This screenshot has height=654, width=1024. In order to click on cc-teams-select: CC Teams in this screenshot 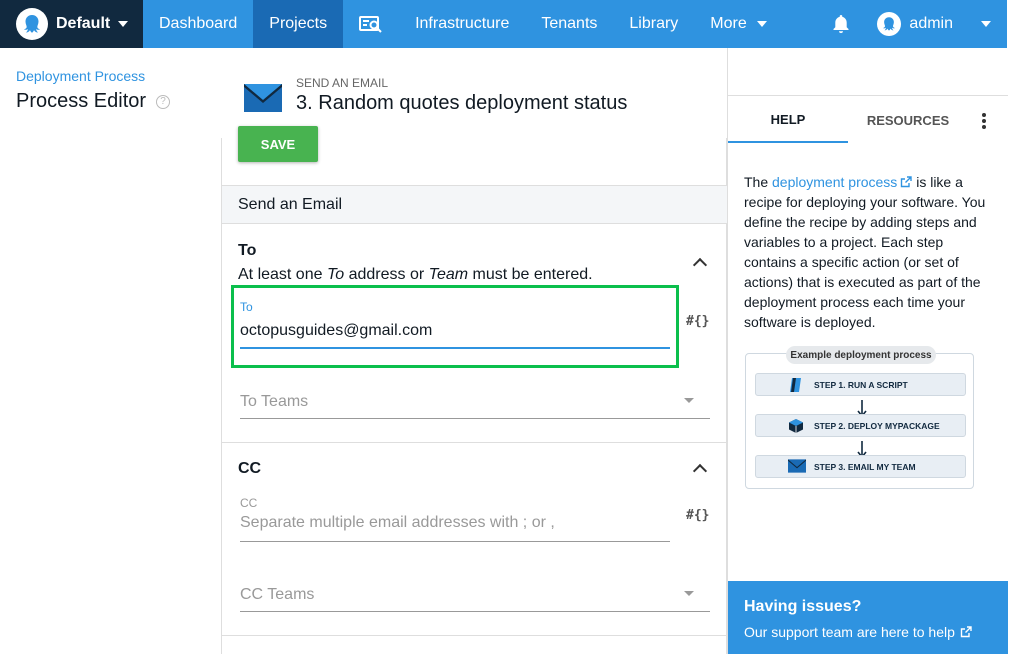, I will do `click(475, 594)`.